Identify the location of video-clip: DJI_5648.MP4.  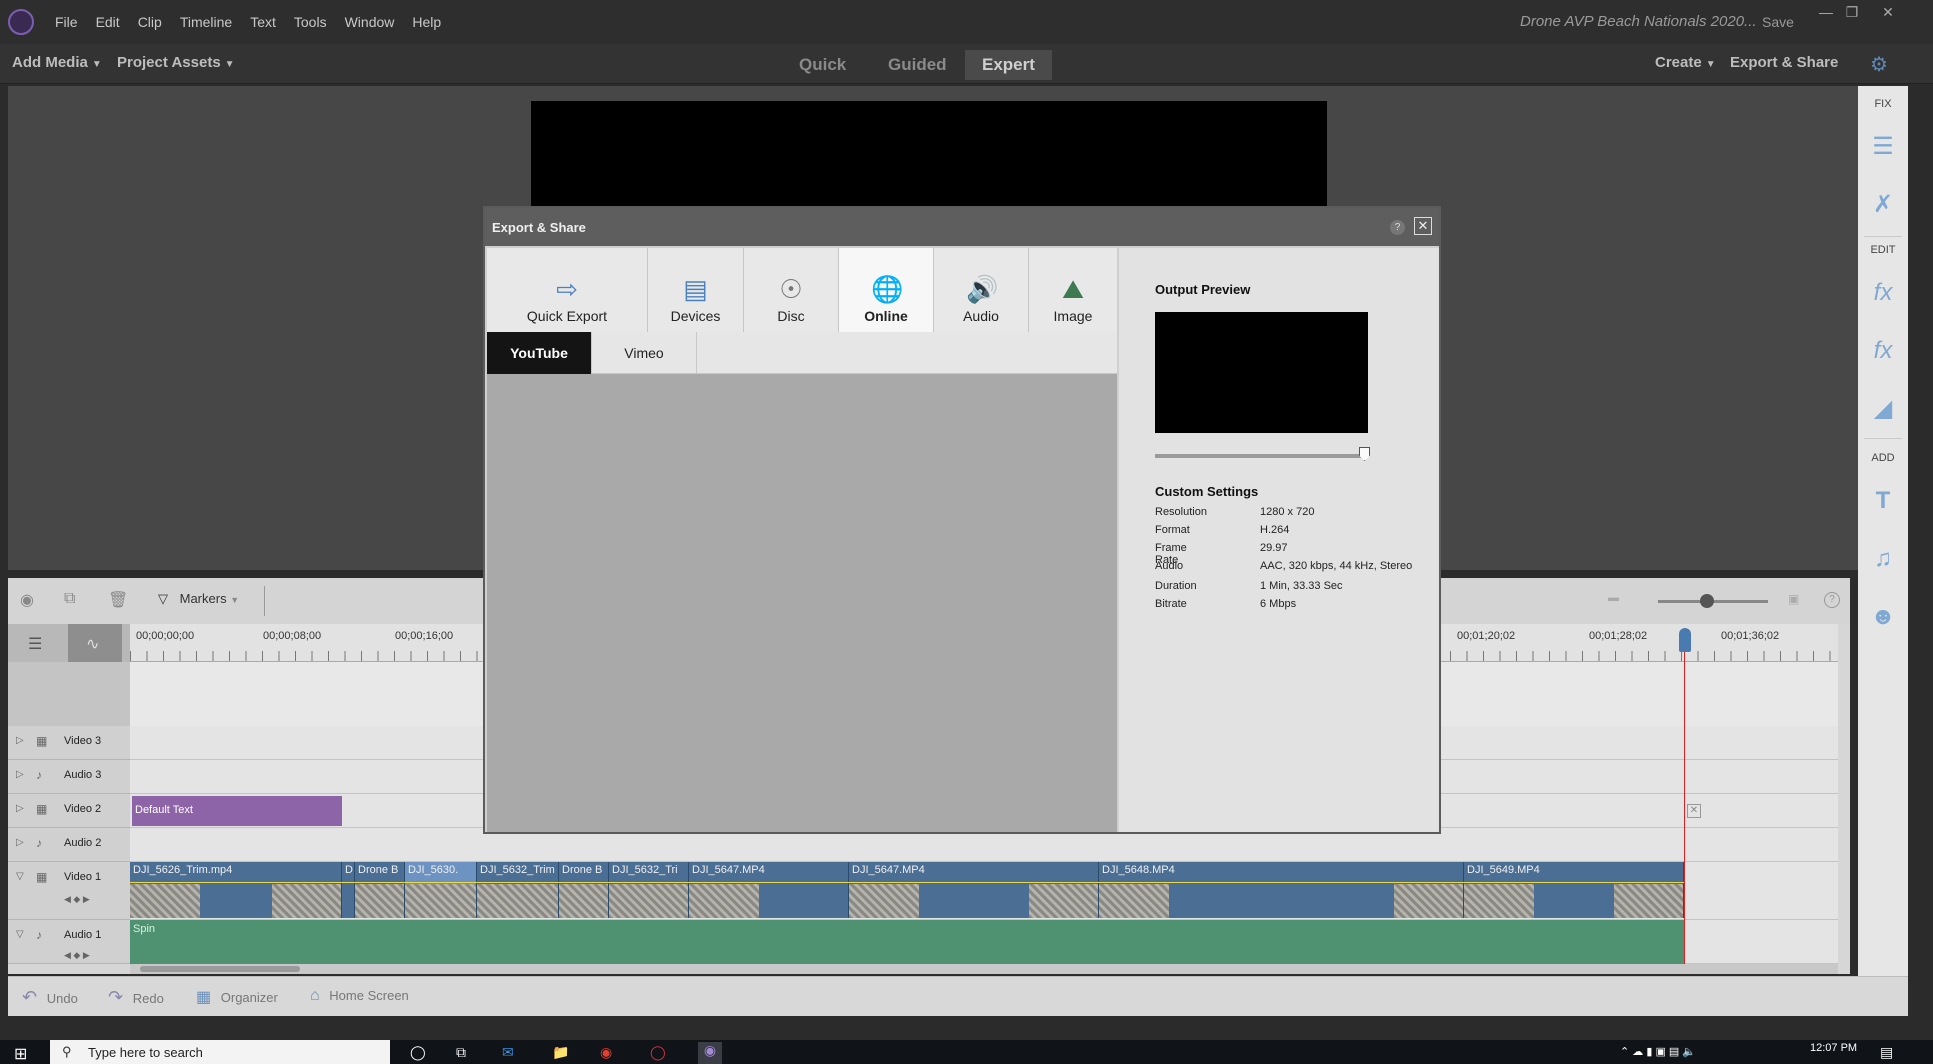
(1281, 890).